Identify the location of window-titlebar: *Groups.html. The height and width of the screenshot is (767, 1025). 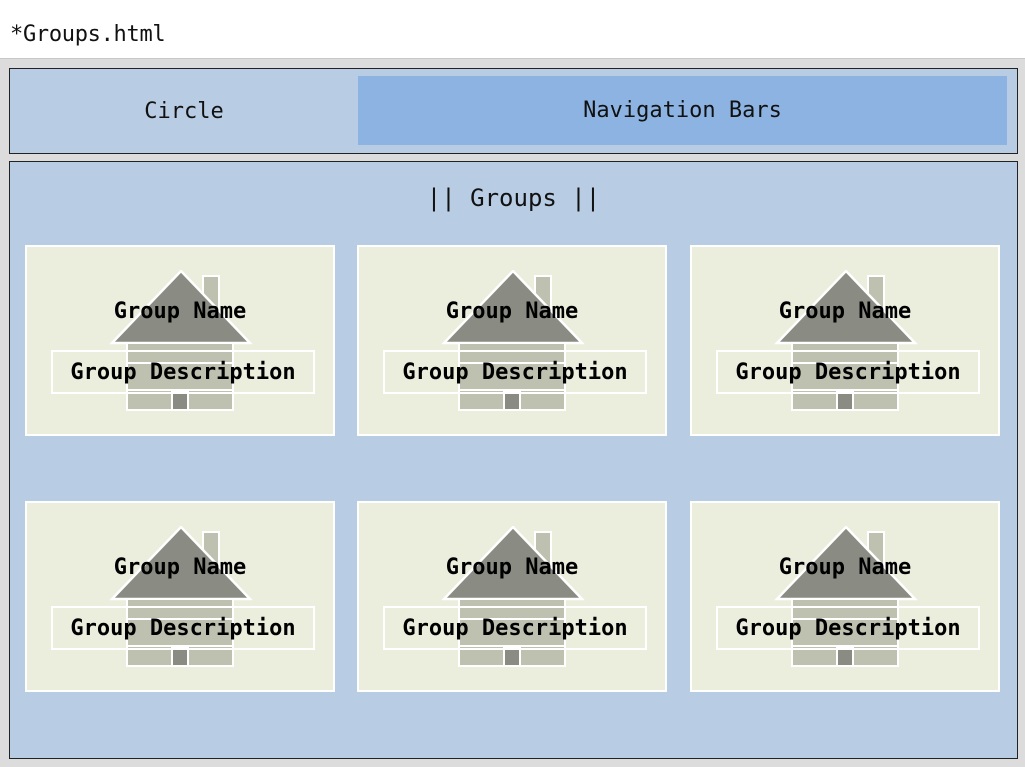
(512, 29).